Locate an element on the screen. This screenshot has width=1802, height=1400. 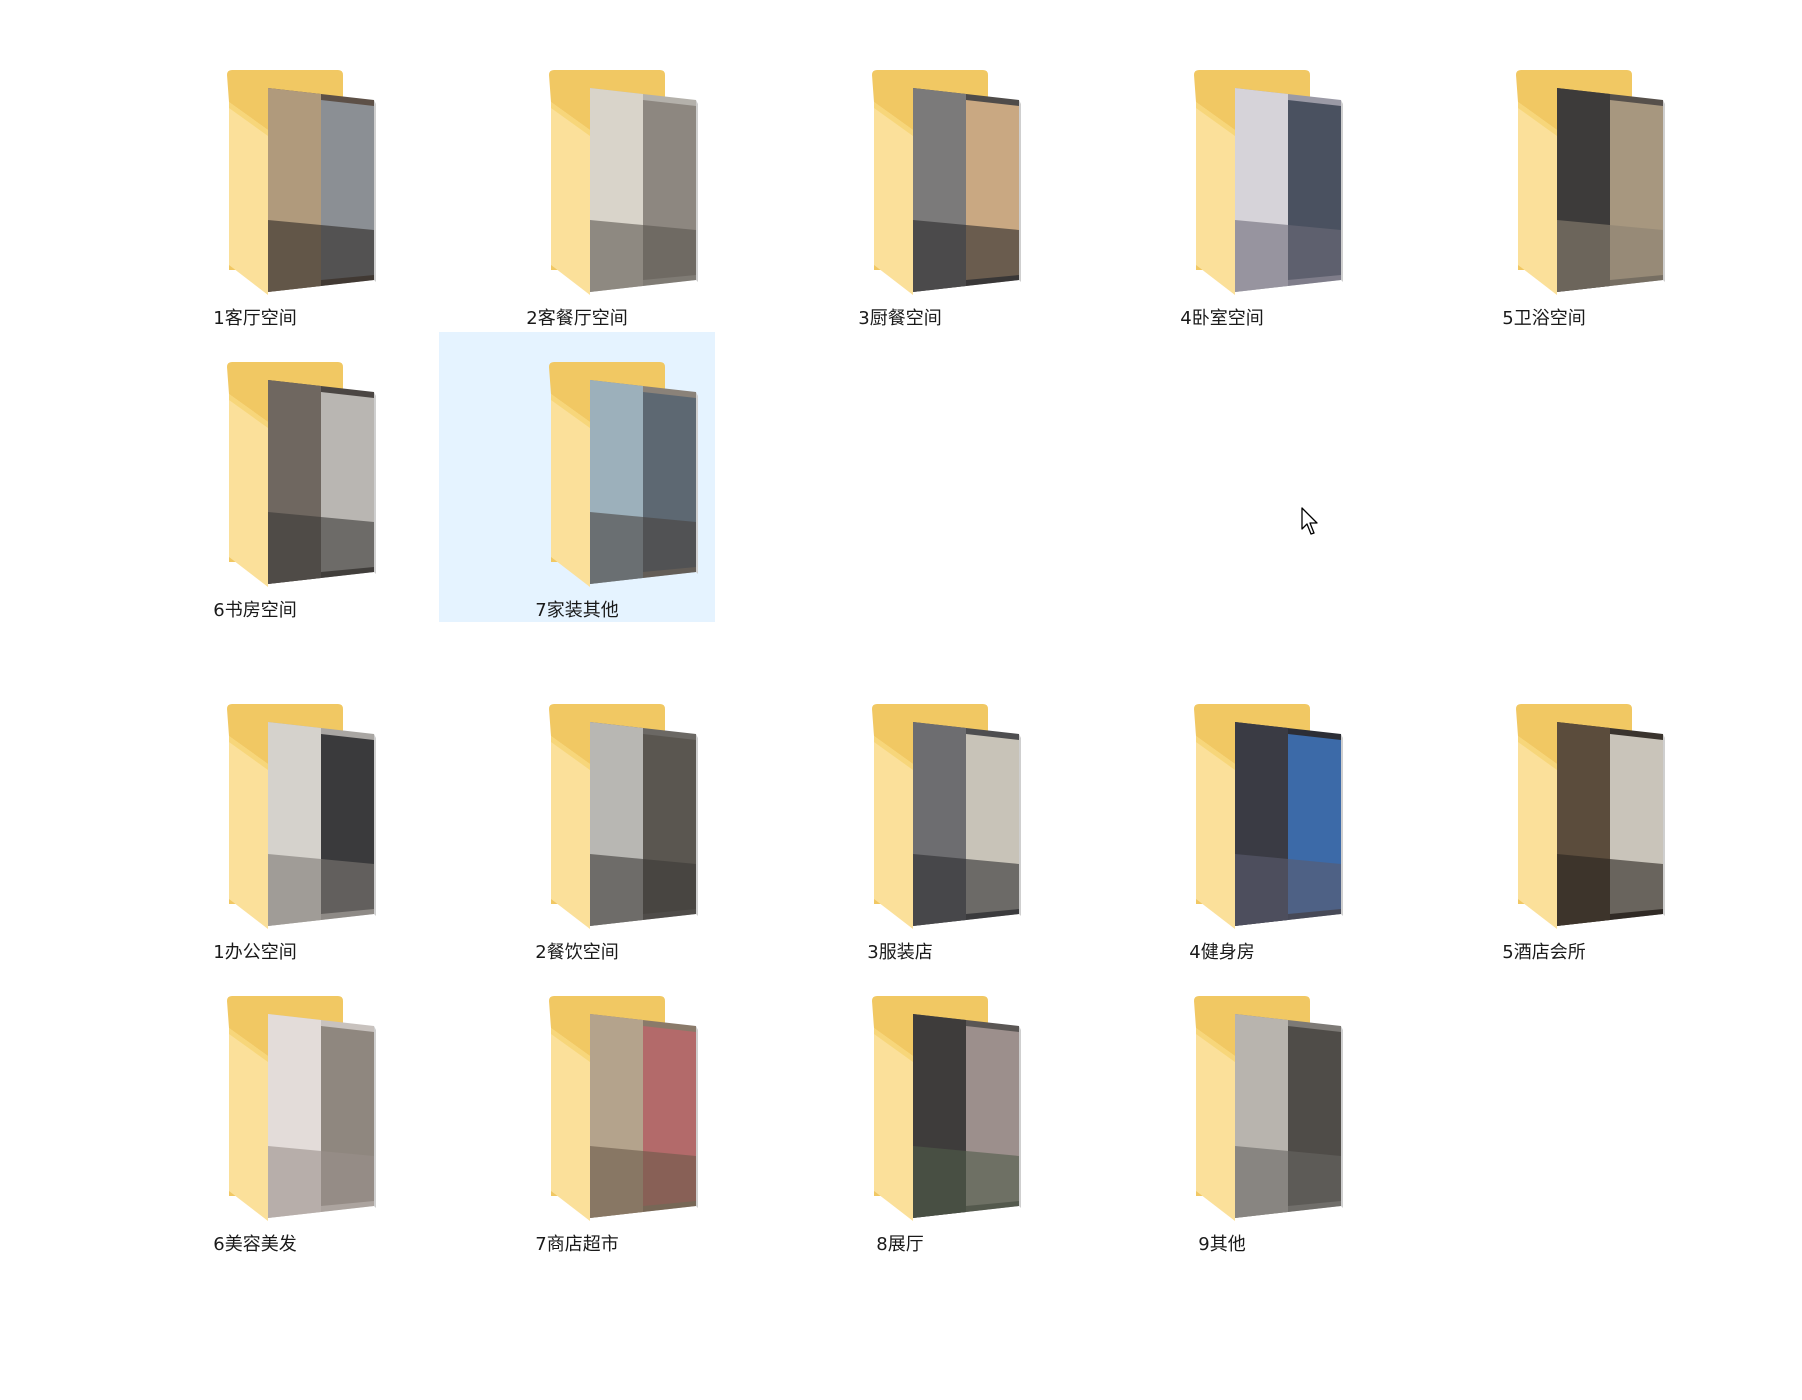
folder-item: 2餐饮空间 is located at coordinates (577, 819).